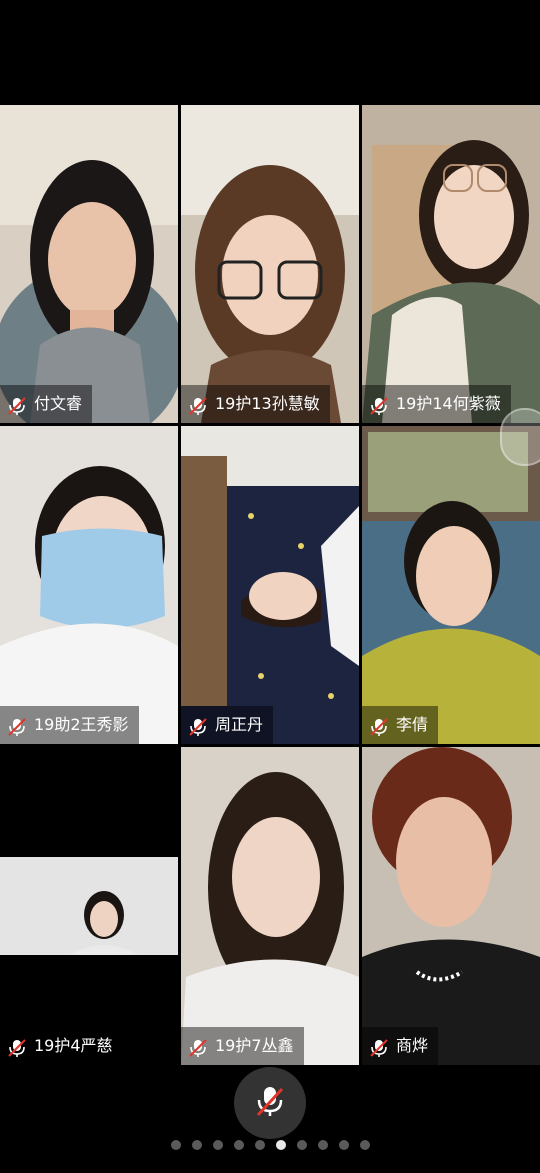 This screenshot has width=540, height=1173. I want to click on participant-label: 19护7丛鑫, so click(242, 1046).